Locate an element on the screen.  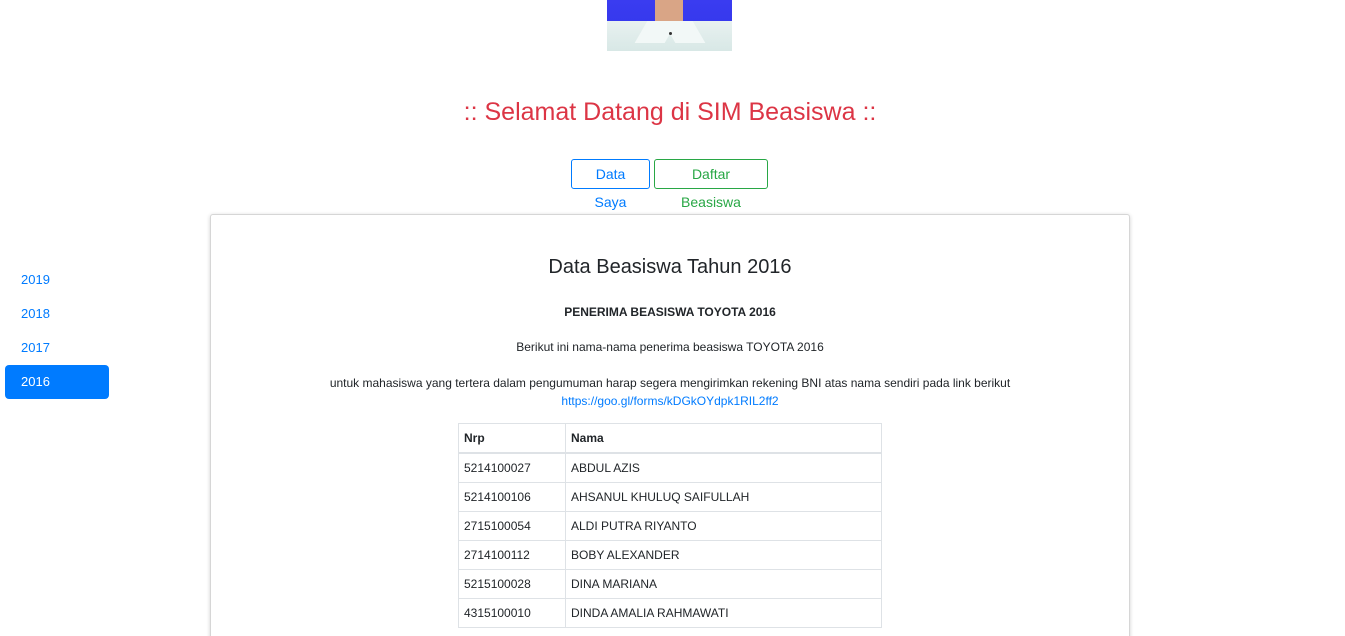
welcome-title: :: Selamat Datang di SIM Beasiswa :: is located at coordinates (670, 112).